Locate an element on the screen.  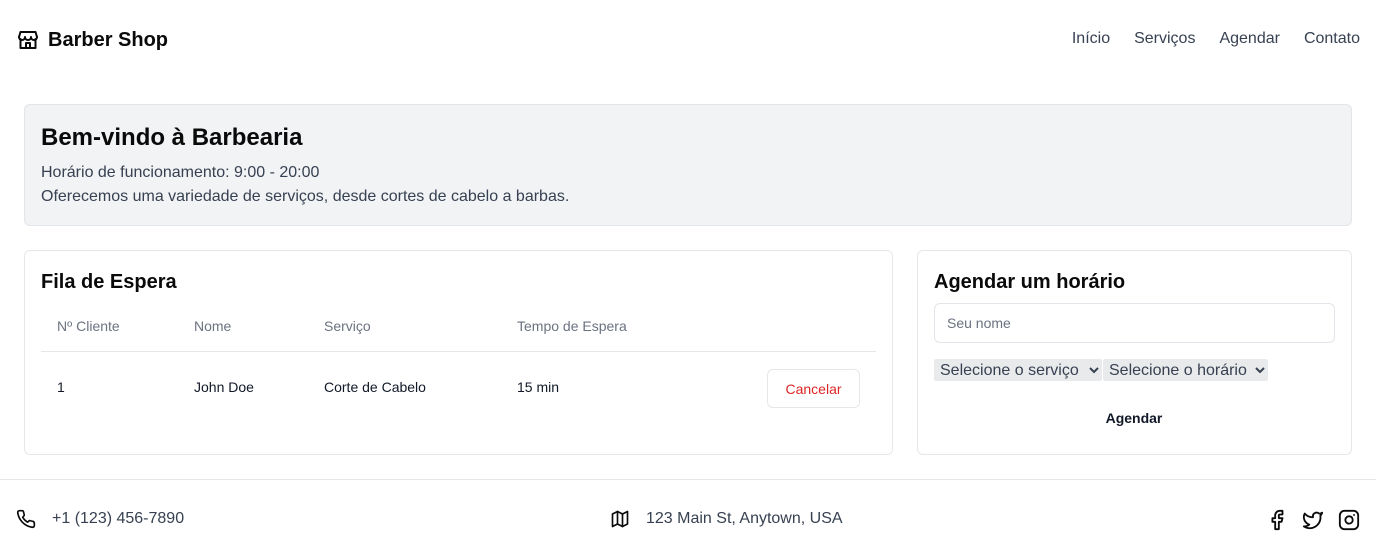
twitter-icon is located at coordinates (1313, 520).